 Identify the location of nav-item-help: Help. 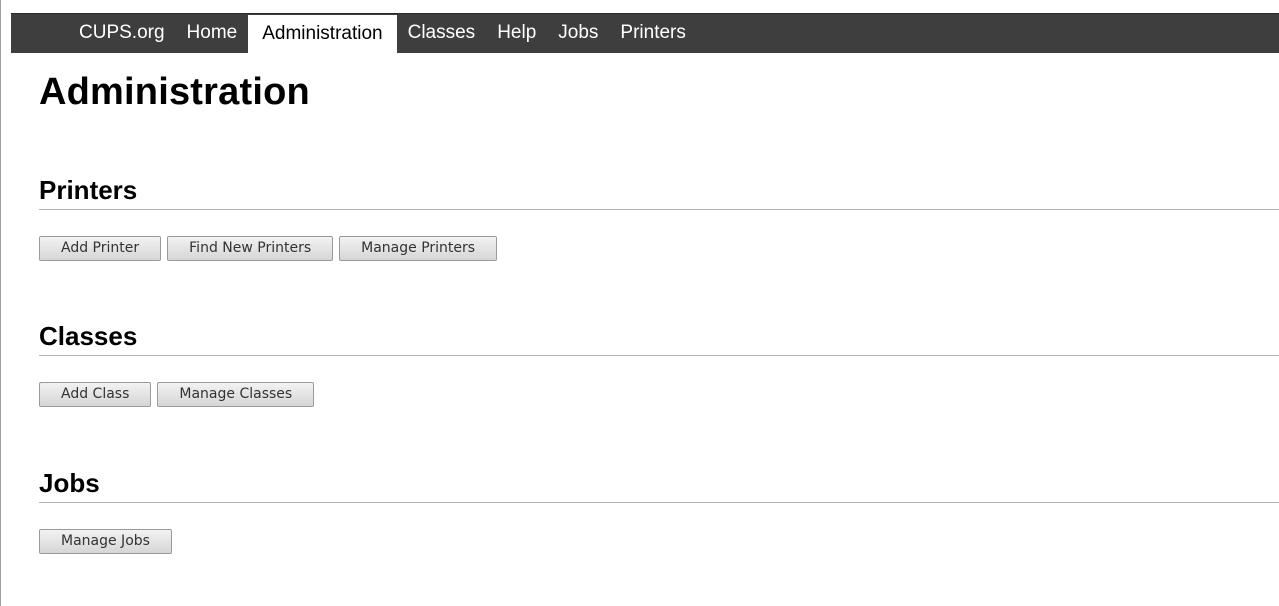
(516, 33).